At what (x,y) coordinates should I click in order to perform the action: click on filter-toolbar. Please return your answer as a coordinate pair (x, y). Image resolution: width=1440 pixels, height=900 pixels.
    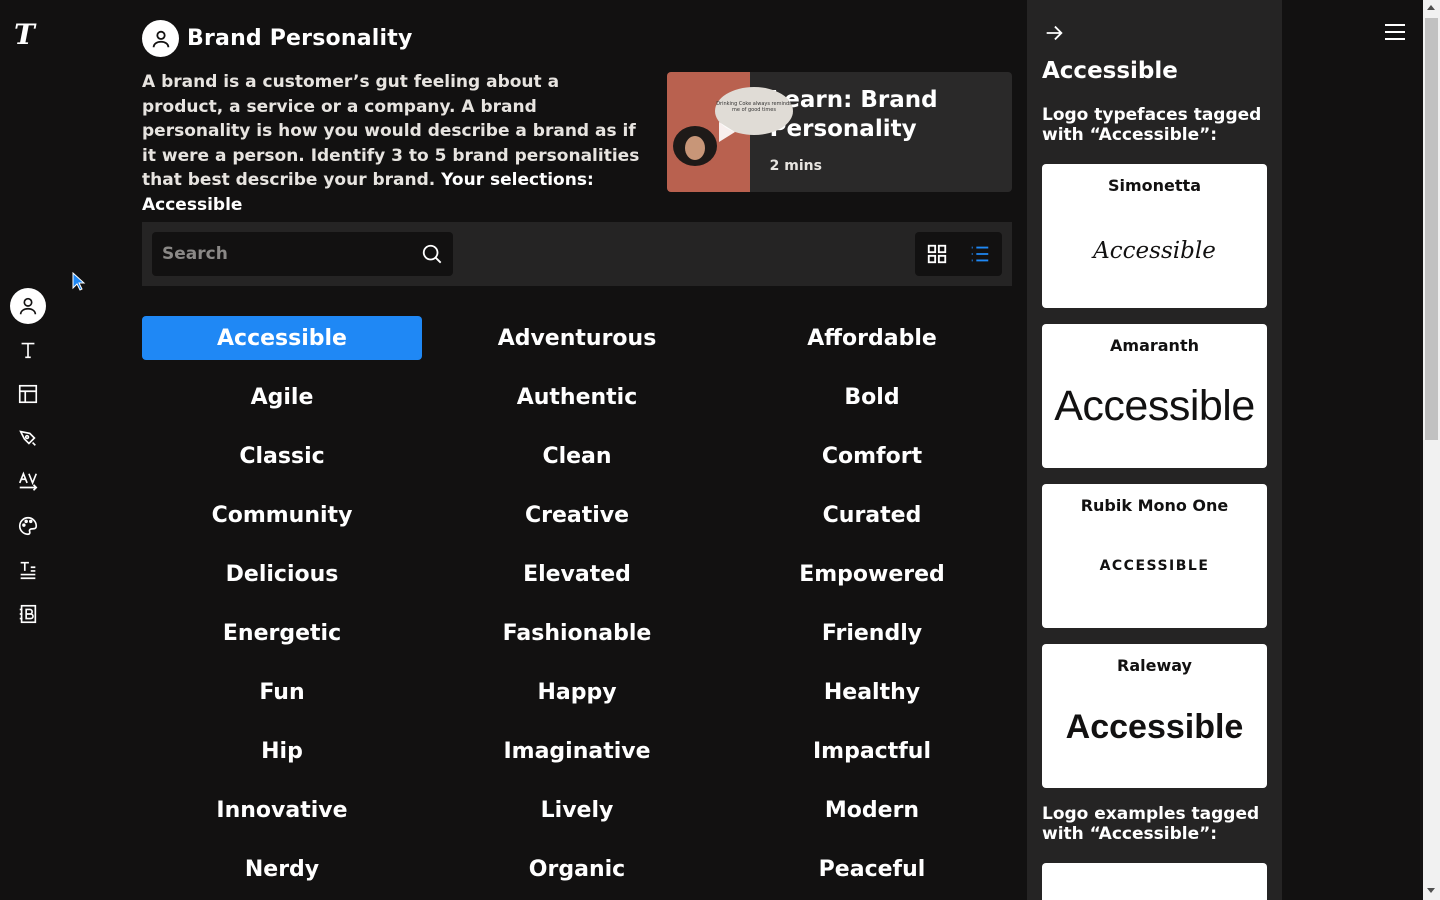
    Looking at the image, I should click on (577, 254).